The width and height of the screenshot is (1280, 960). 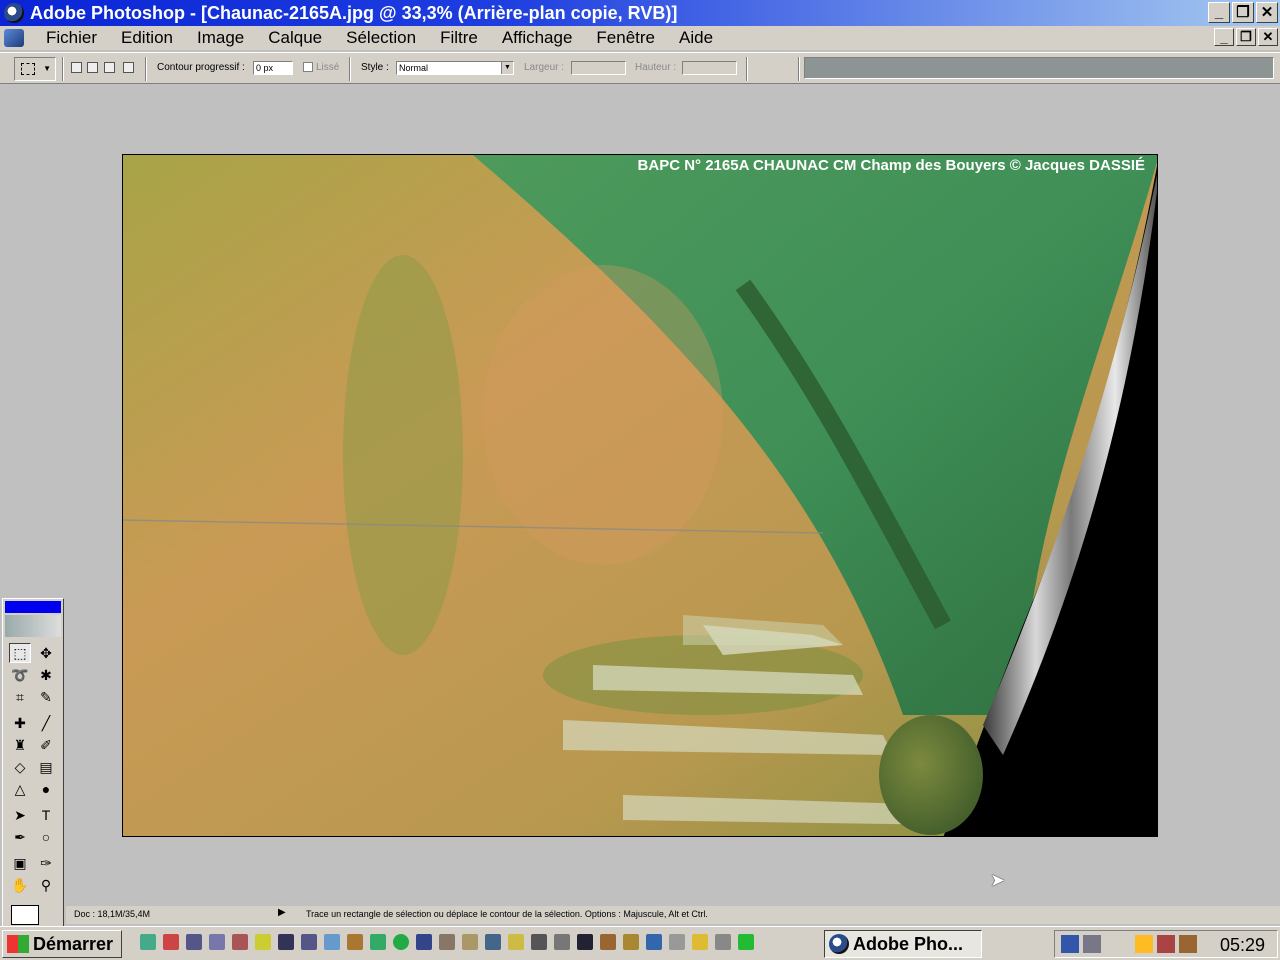 What do you see at coordinates (201, 67) in the screenshot?
I see `feather-label: Contour progressif :` at bounding box center [201, 67].